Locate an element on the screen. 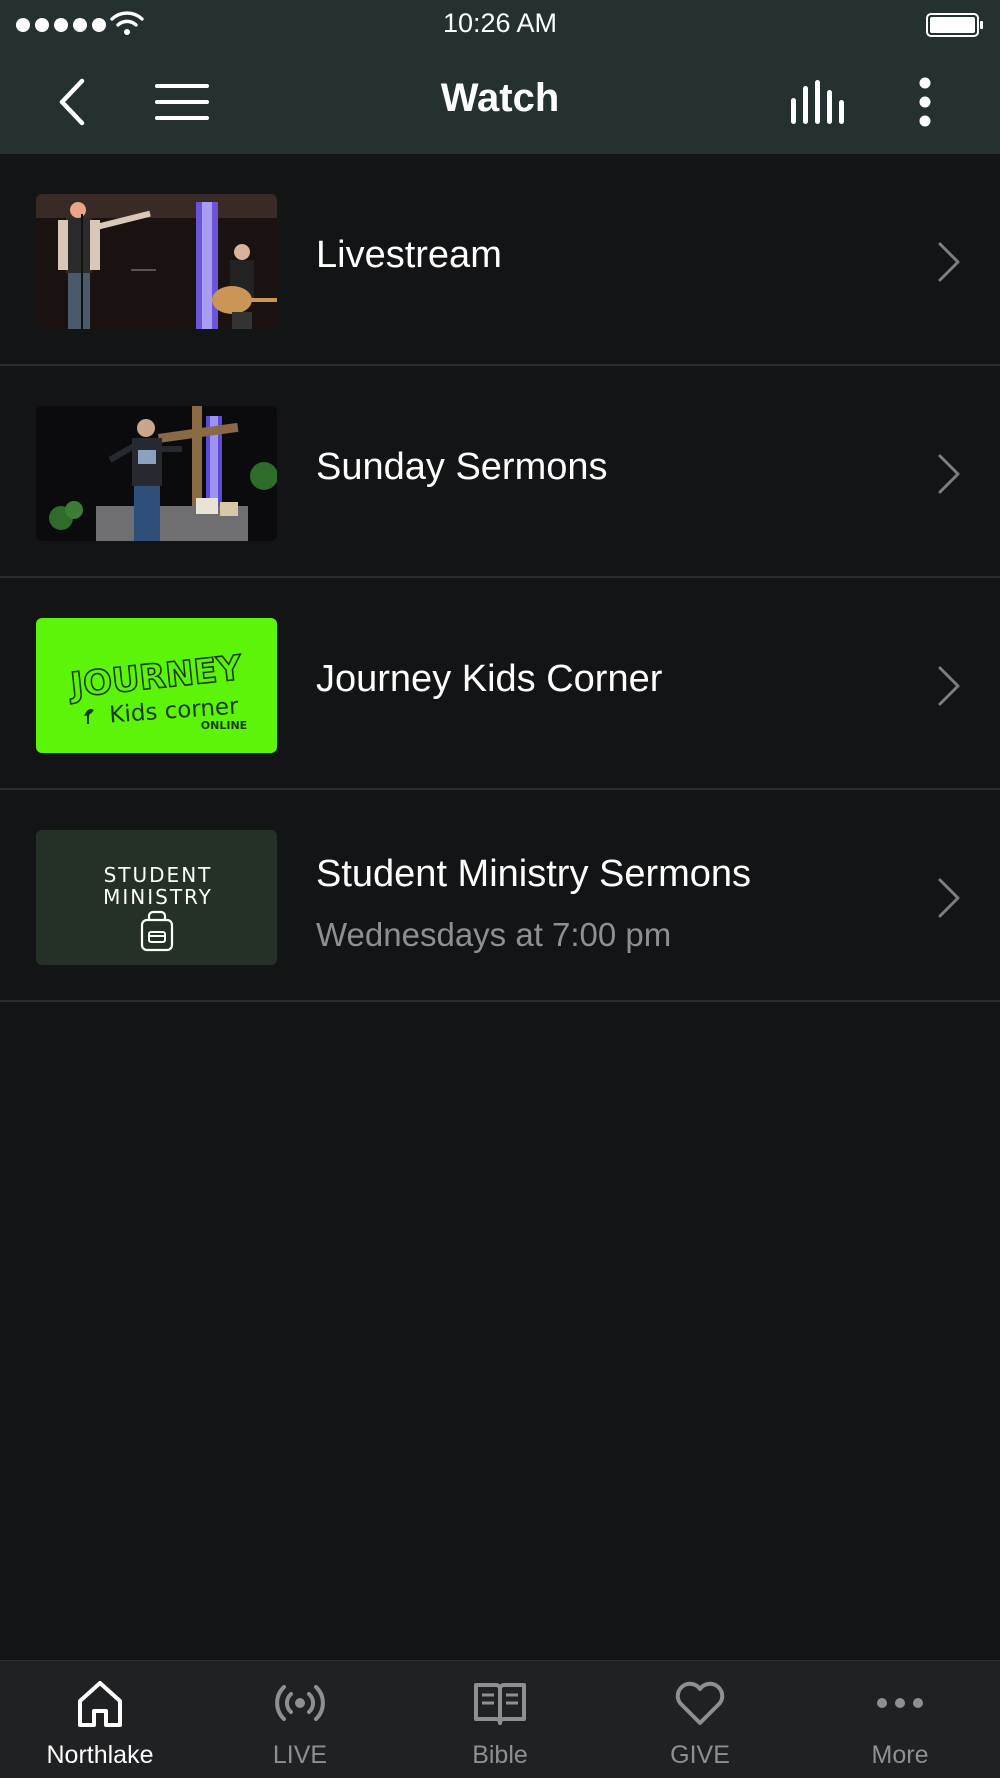 Image resolution: width=1000 pixels, height=1778 pixels. tab-live: LIVE is located at coordinates (300, 1719).